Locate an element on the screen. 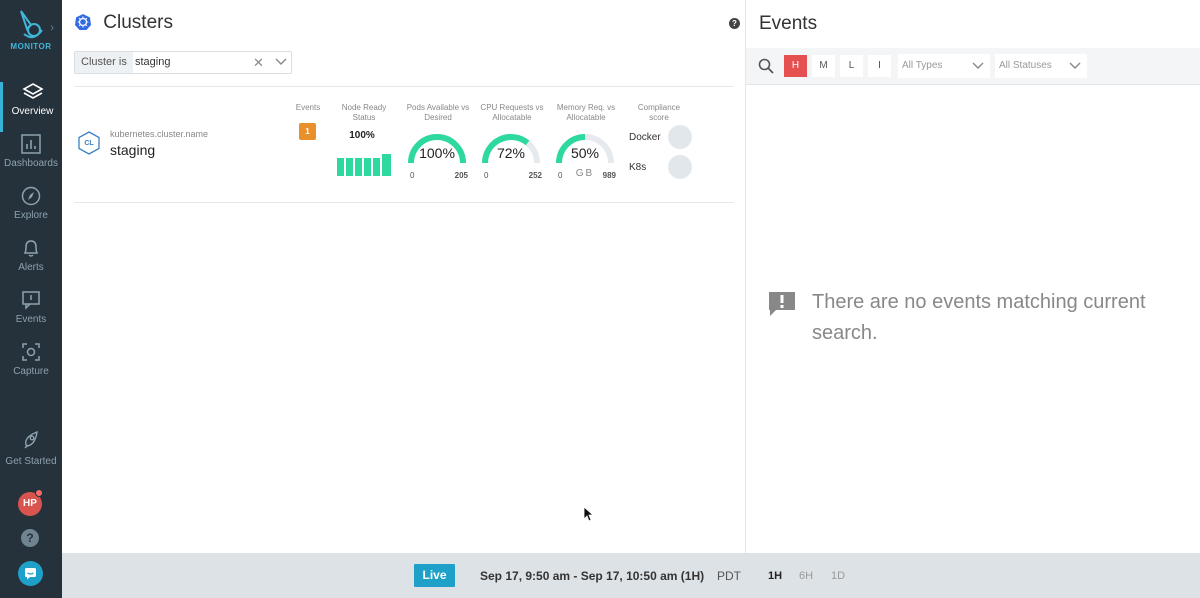 The image size is (1200, 598). layers-icon is located at coordinates (32, 91).